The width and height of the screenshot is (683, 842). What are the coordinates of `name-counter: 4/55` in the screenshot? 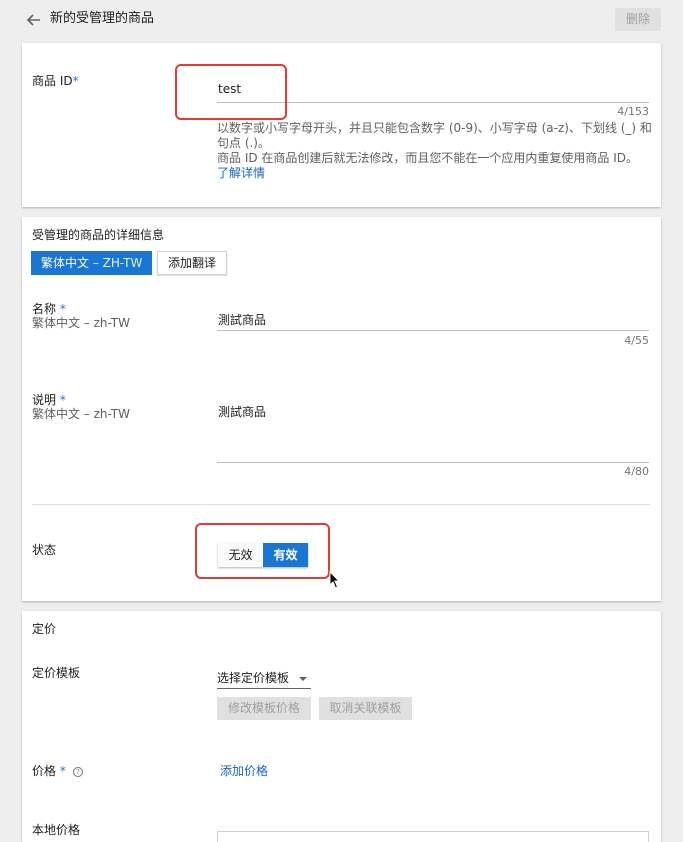 It's located at (636, 340).